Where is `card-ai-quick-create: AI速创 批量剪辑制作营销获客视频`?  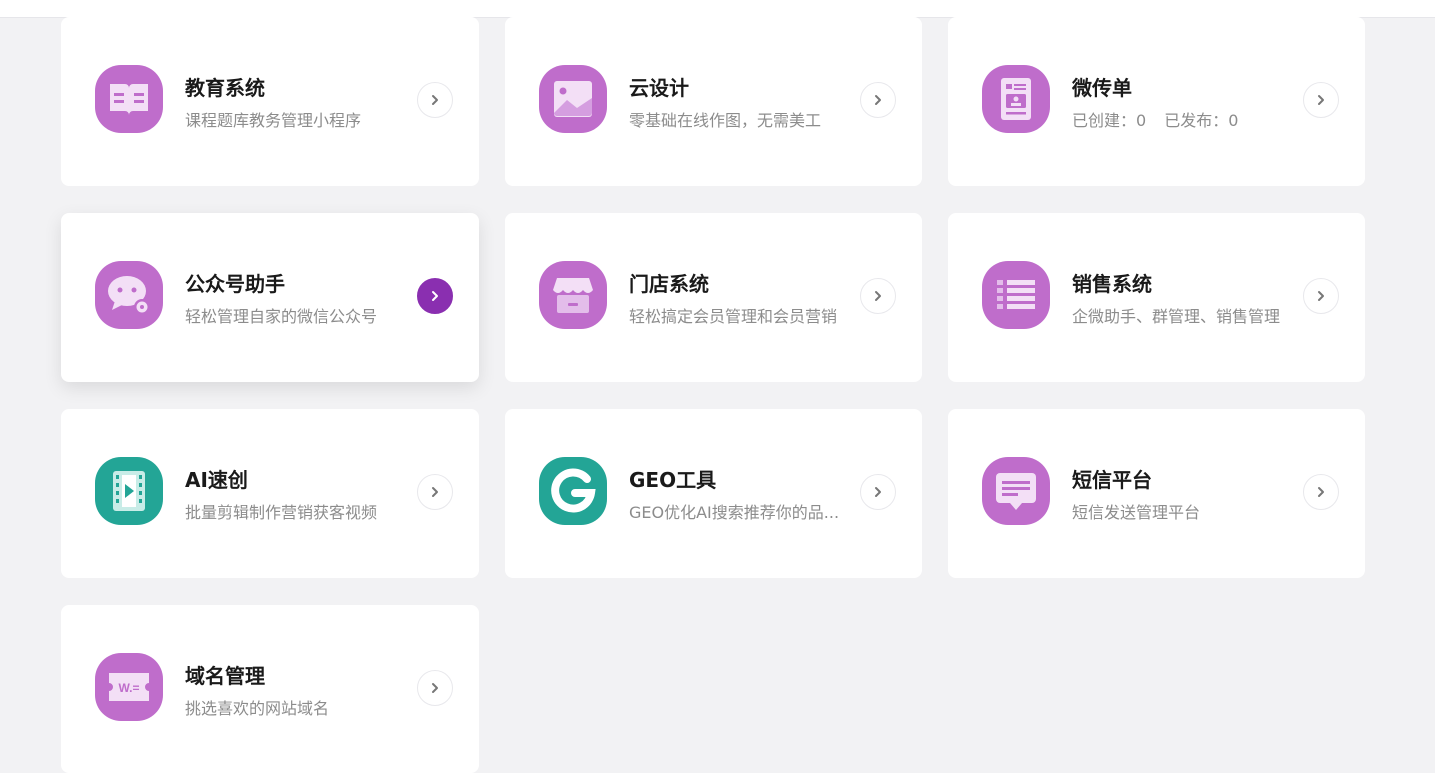
card-ai-quick-create: AI速创 批量剪辑制作营销获客视频 is located at coordinates (270, 493).